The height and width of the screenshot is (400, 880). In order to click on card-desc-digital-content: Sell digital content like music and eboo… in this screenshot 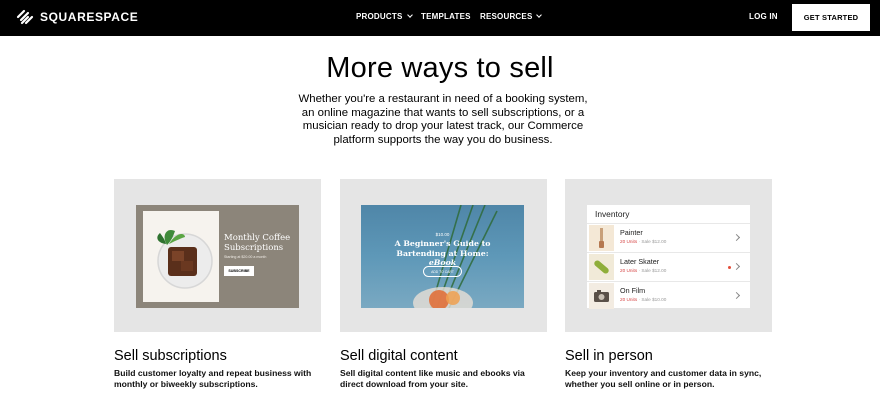, I will do `click(432, 378)`.